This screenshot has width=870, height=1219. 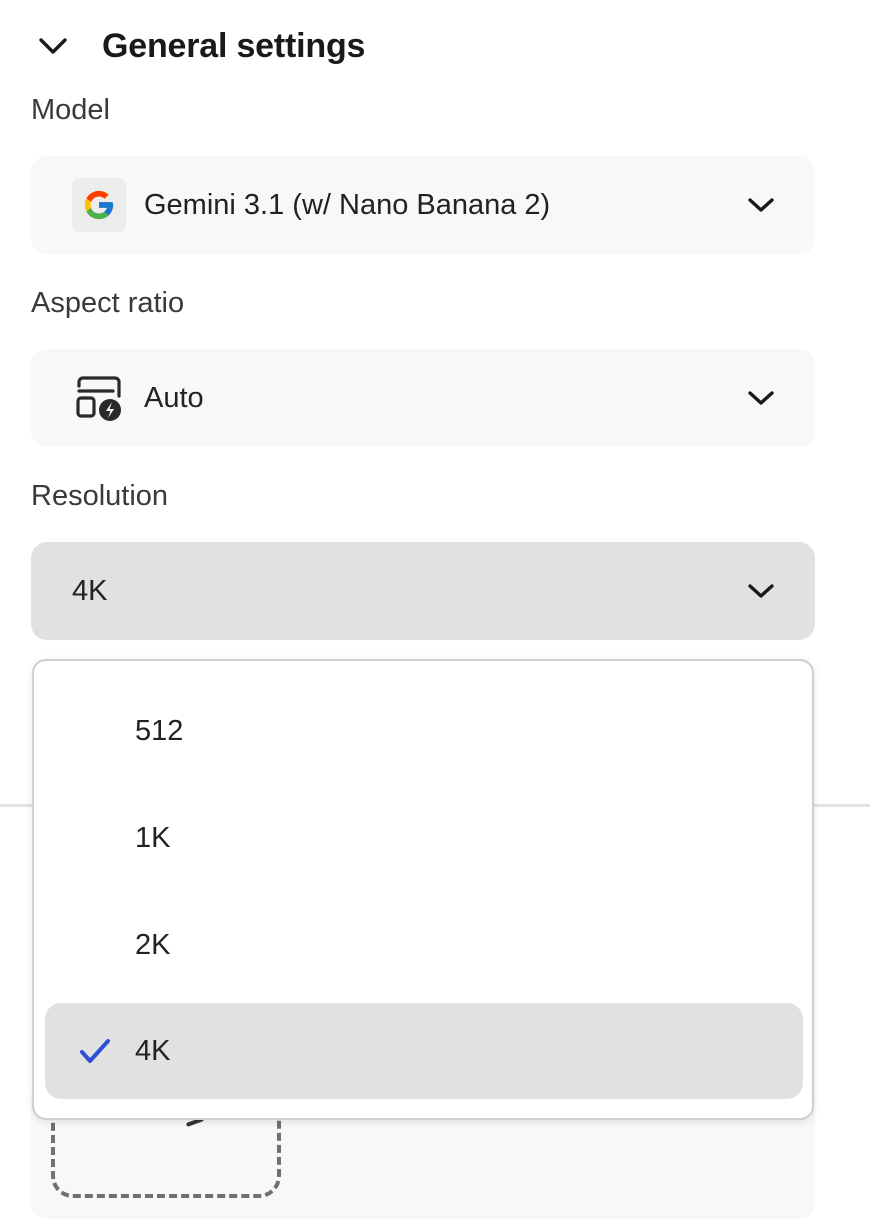 I want to click on model-picker: Gemini 3.1 (w/ Nano Banana 2), so click(x=423, y=205).